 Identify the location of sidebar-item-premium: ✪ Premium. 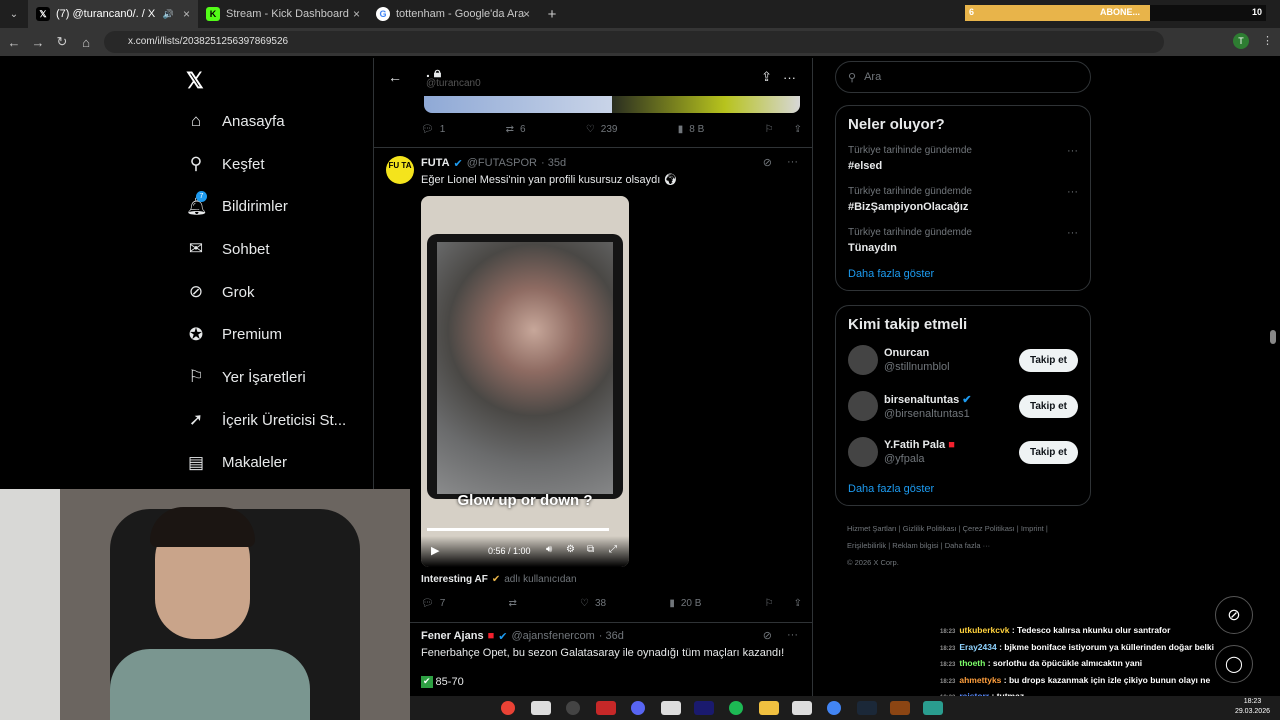
(270, 334).